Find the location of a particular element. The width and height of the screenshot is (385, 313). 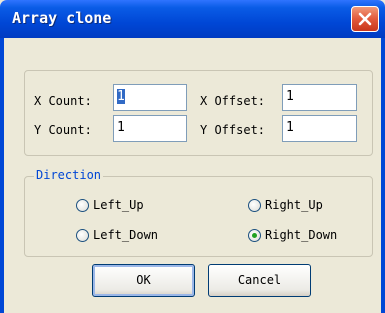

window-frame-right is located at coordinates (383, 175).